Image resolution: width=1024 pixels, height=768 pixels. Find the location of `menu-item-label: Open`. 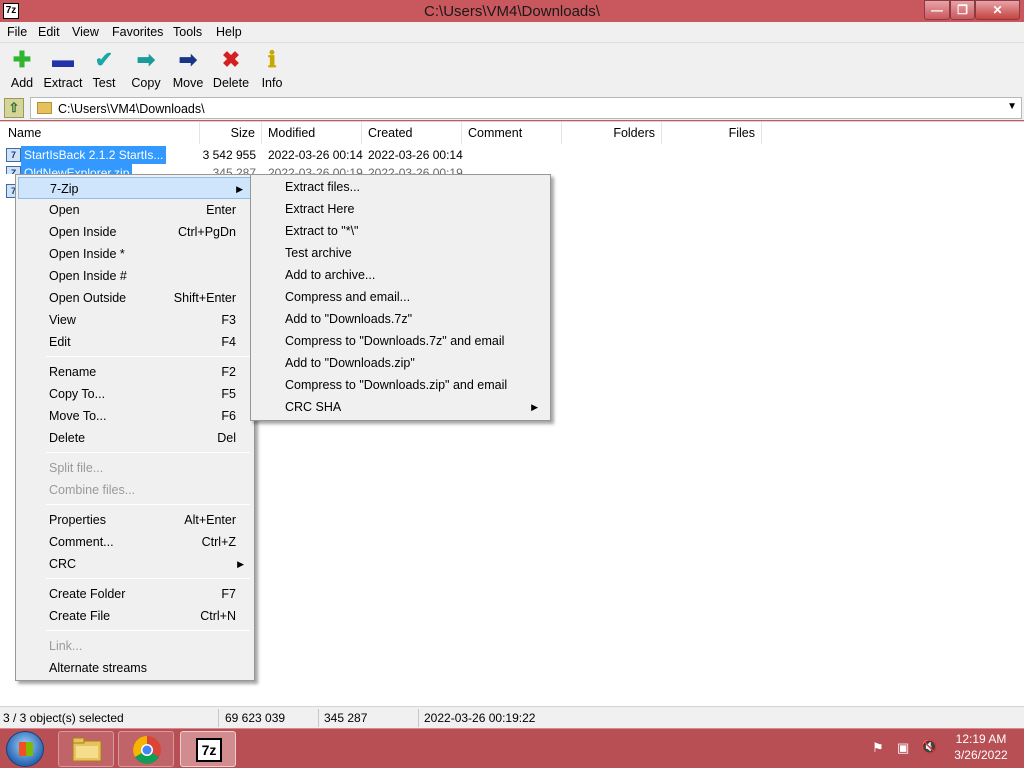

menu-item-label: Open is located at coordinates (64, 210).